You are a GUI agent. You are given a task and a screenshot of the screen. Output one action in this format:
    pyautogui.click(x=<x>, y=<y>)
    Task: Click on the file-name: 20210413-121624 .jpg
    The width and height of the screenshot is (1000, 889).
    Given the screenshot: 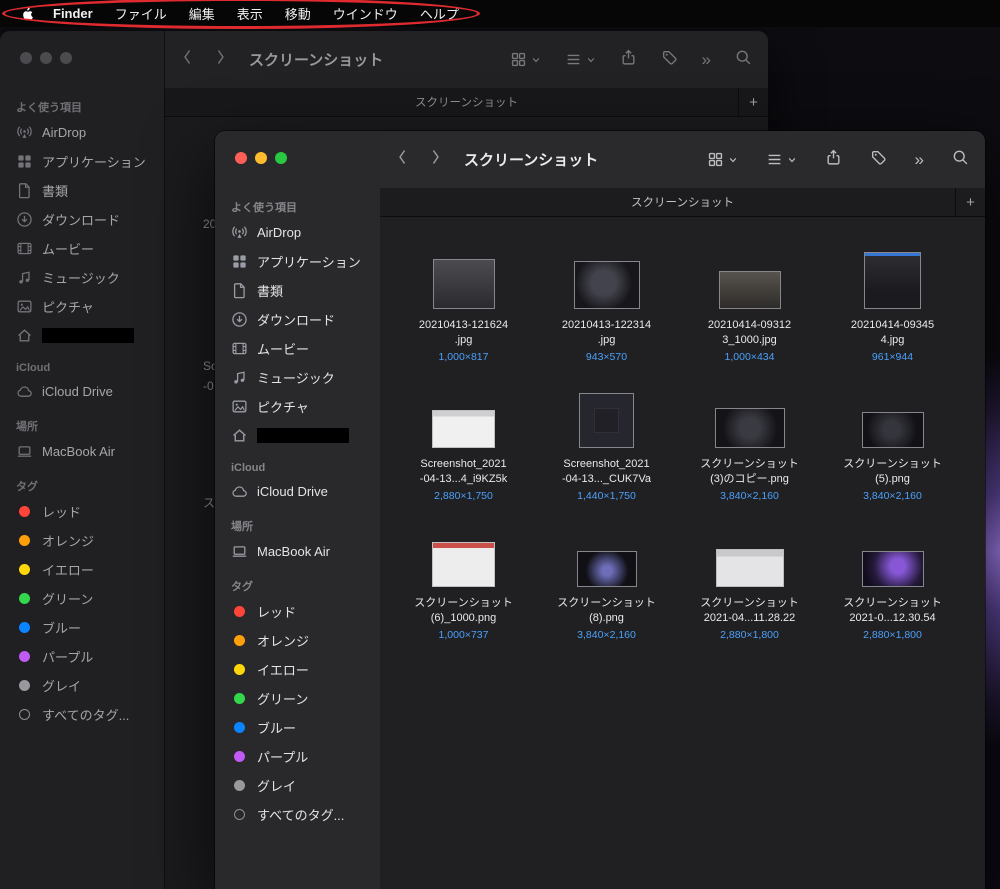 What is the action you would take?
    pyautogui.click(x=463, y=332)
    